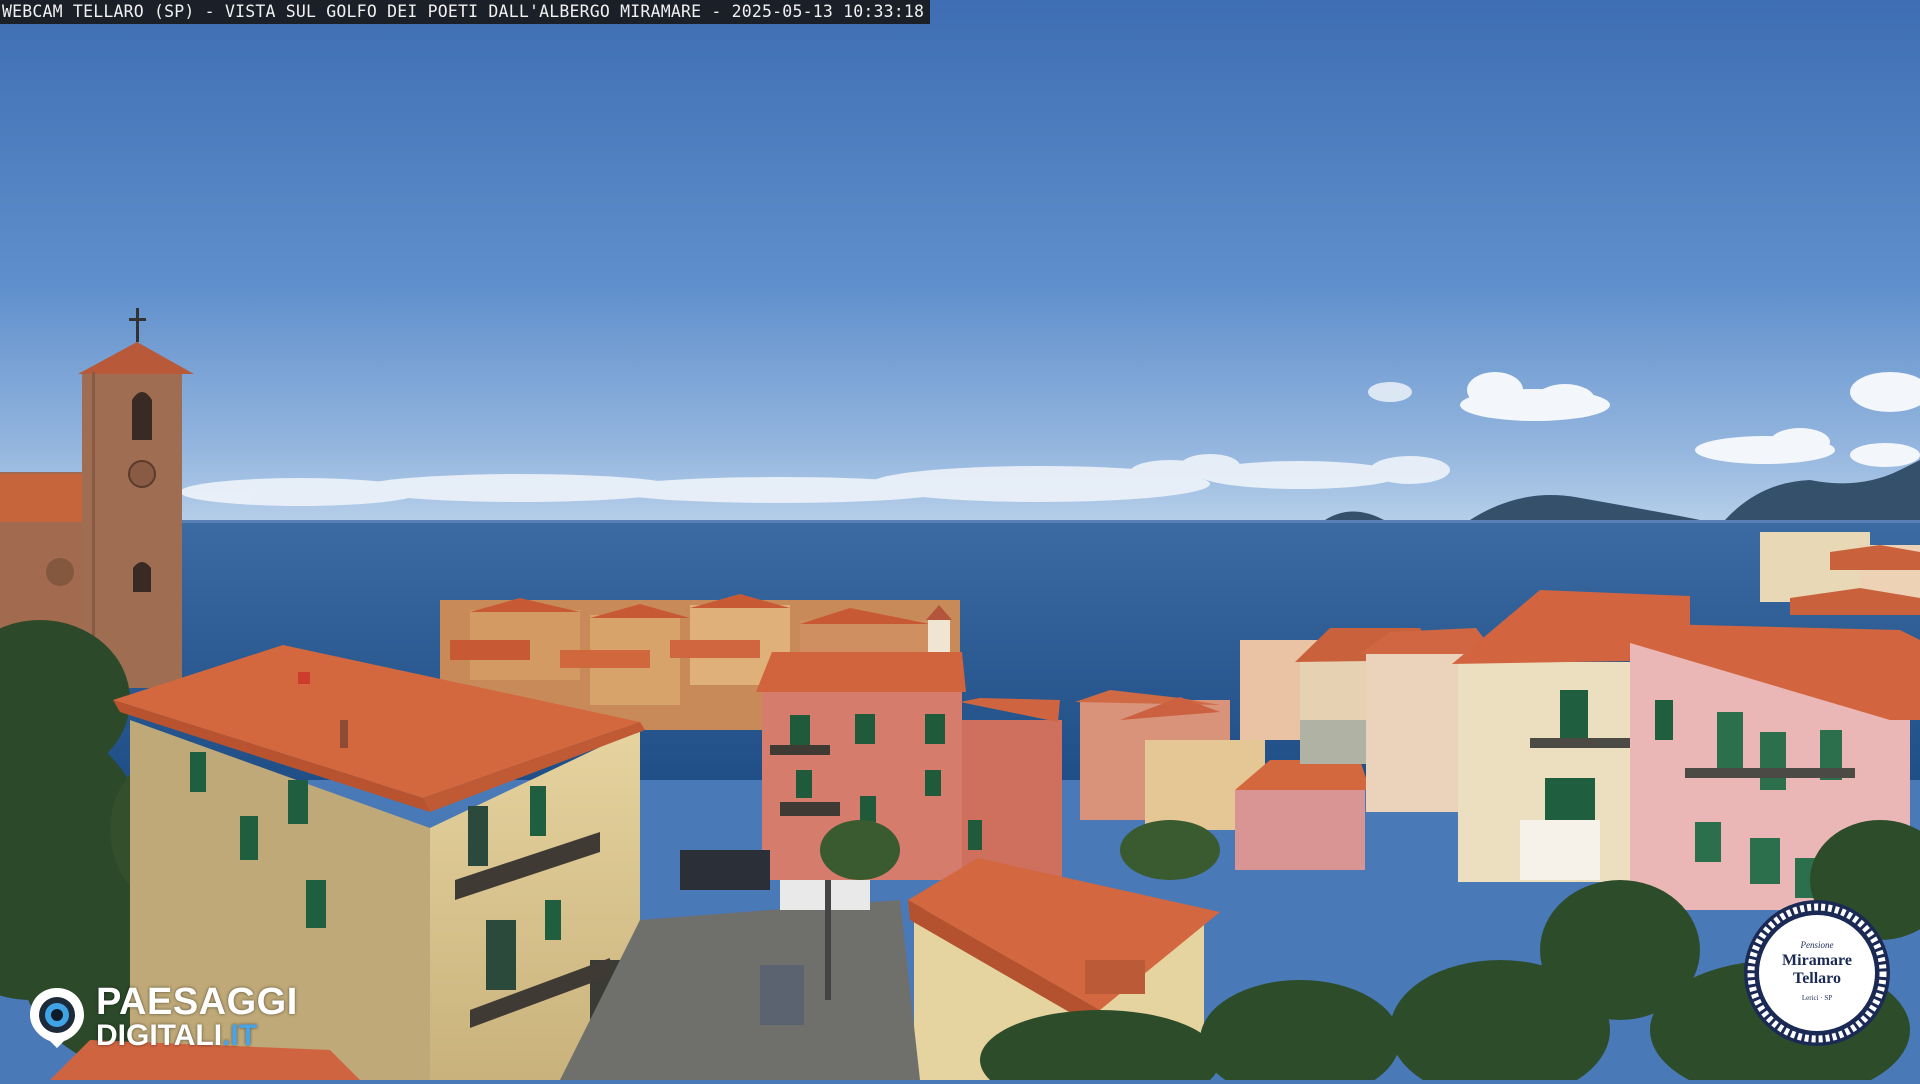  I want to click on eye-pin-icon, so click(57, 1018).